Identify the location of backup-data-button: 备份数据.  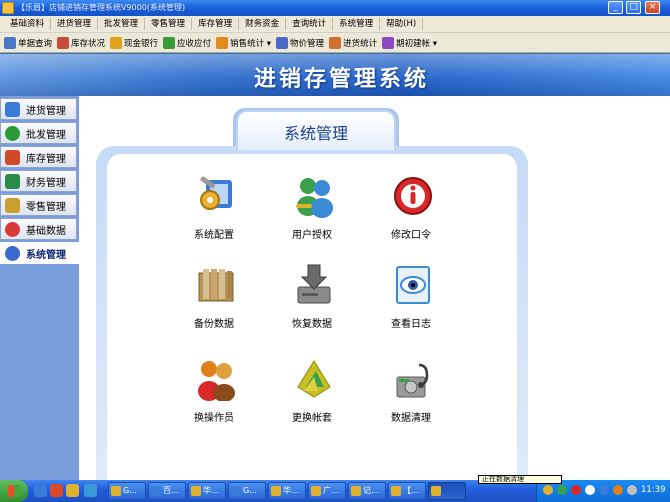
(214, 302).